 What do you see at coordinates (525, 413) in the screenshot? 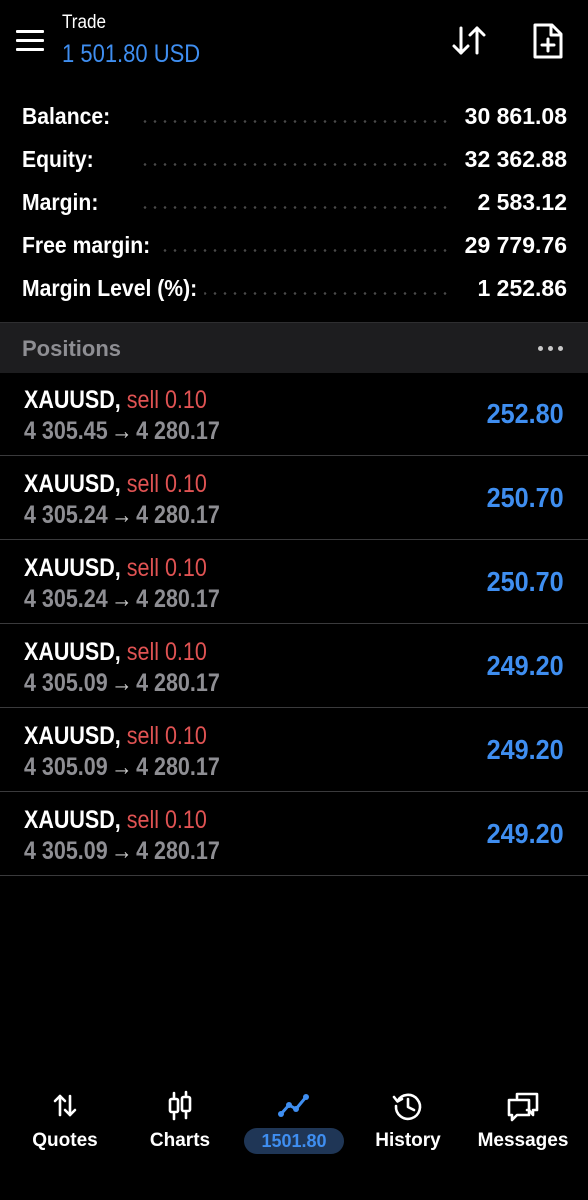
I see `position-profit: 252.80` at bounding box center [525, 413].